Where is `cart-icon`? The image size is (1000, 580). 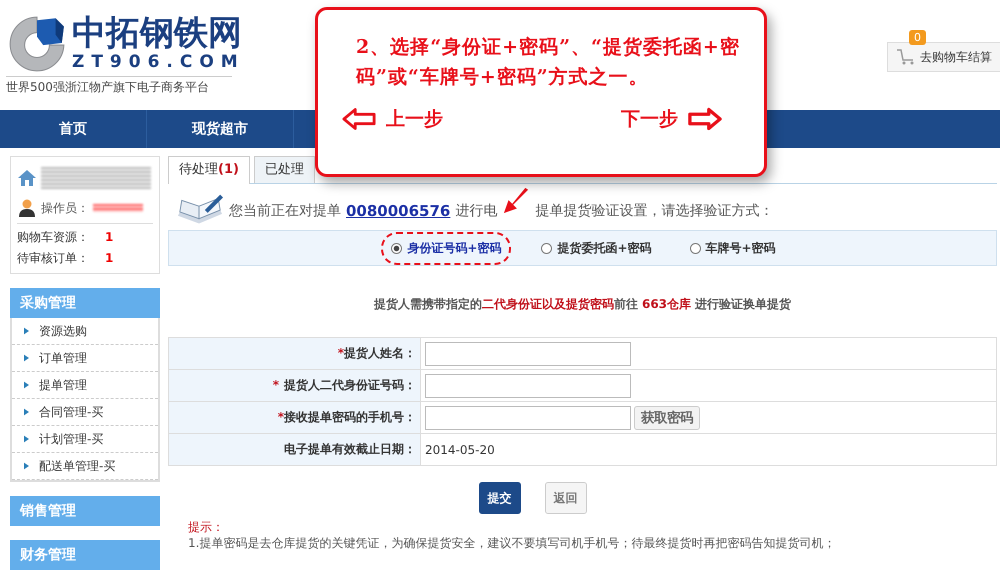
cart-icon is located at coordinates (906, 57).